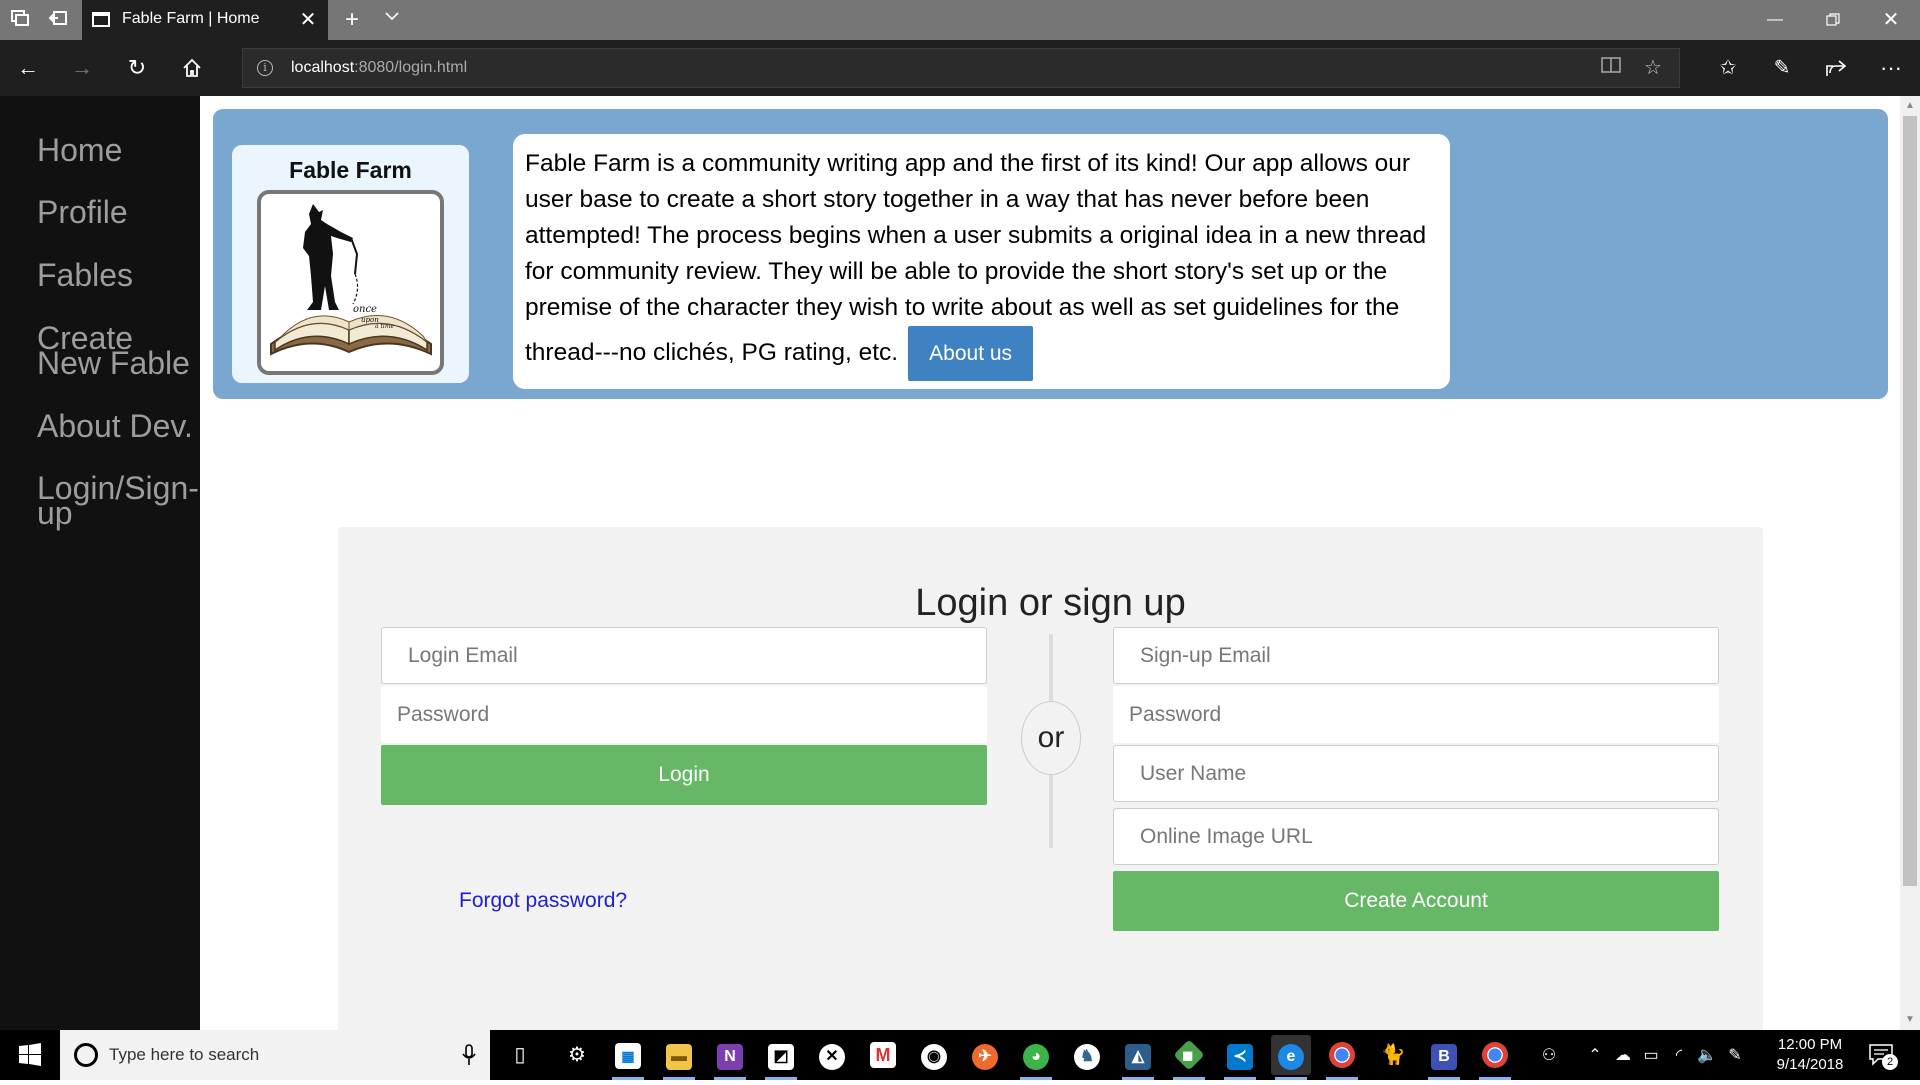  Describe the element at coordinates (1910, 106) in the screenshot. I see `scroll-up-icon: ▲` at that location.